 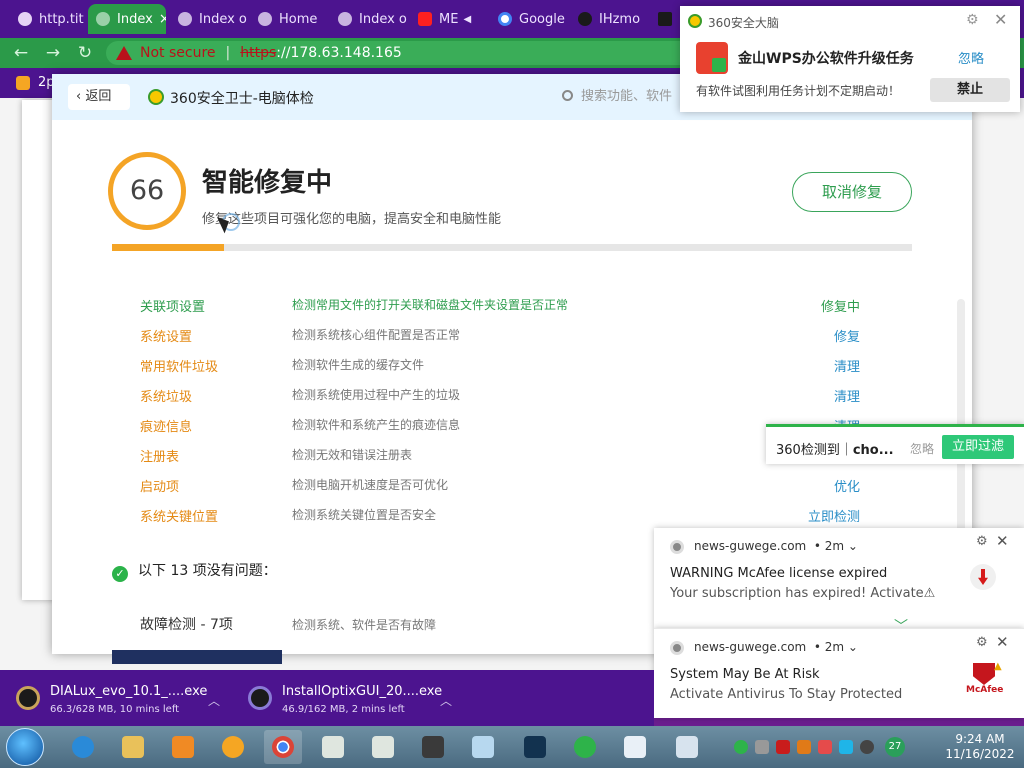 What do you see at coordinates (530, 19) in the screenshot?
I see `tab-google: Google` at bounding box center [530, 19].